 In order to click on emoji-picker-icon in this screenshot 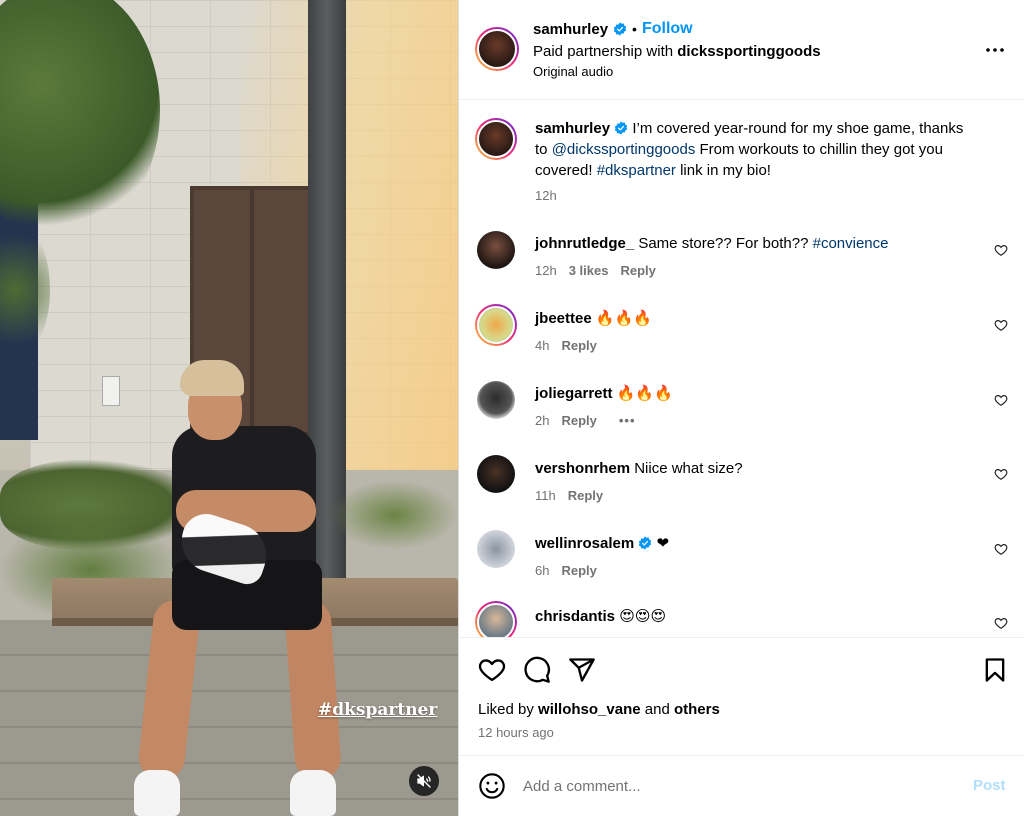, I will do `click(492, 786)`.